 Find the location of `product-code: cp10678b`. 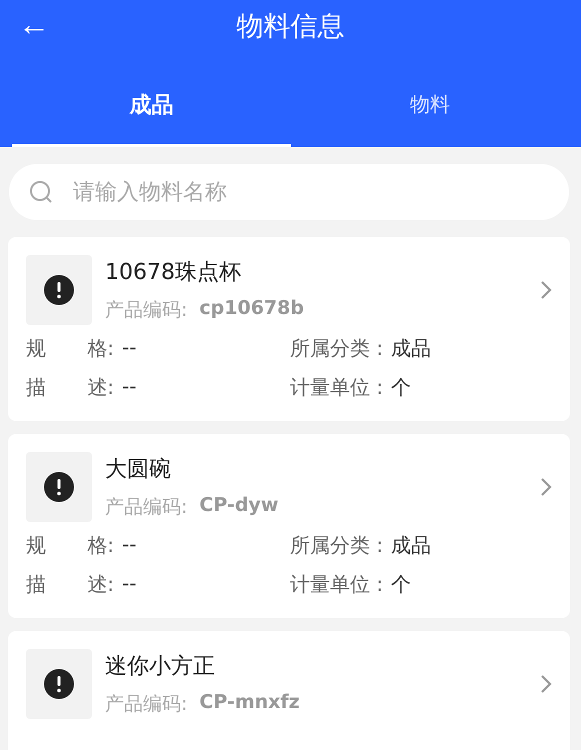

product-code: cp10678b is located at coordinates (251, 309).